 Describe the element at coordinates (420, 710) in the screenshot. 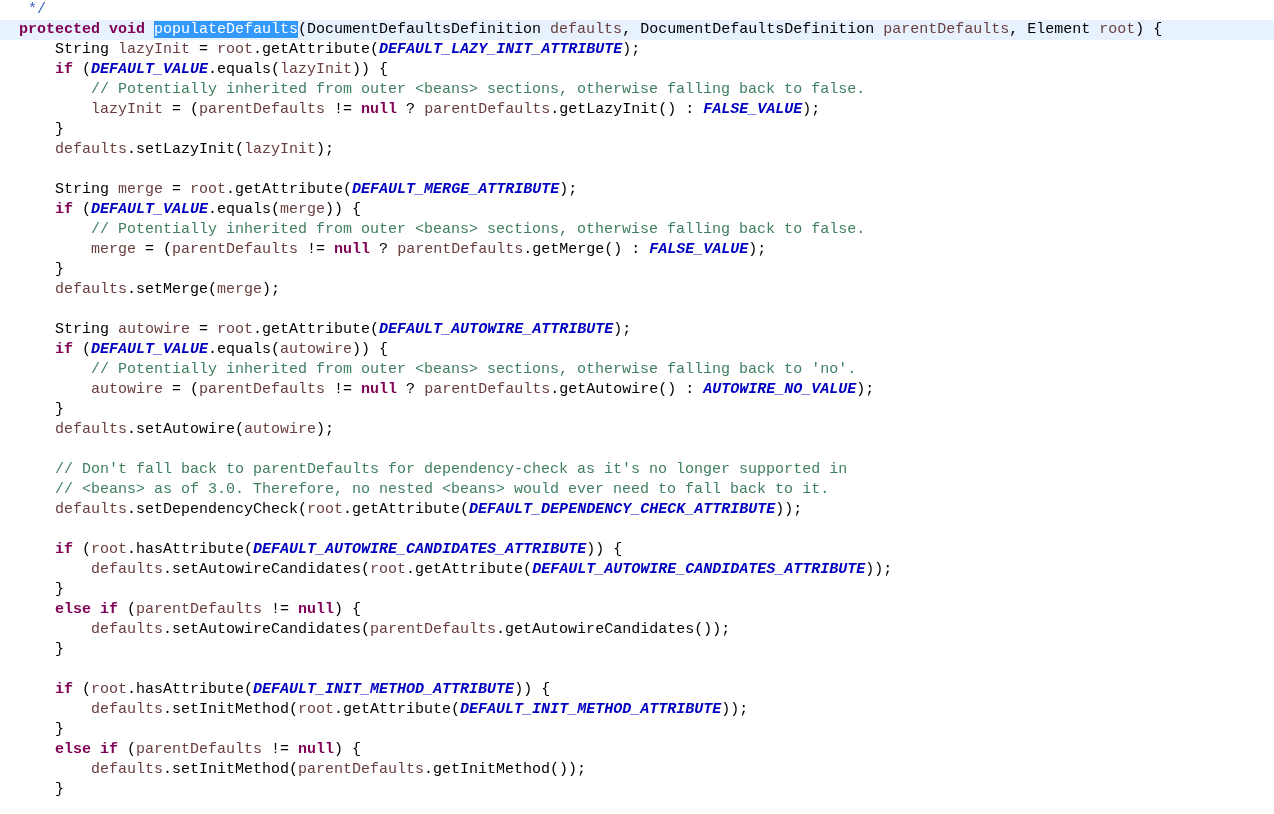

I see `code-line: defaults.setInitMethod(root.getAttribute(DEFAULT_INIT_METHOD_ATTRIBUTE));` at that location.